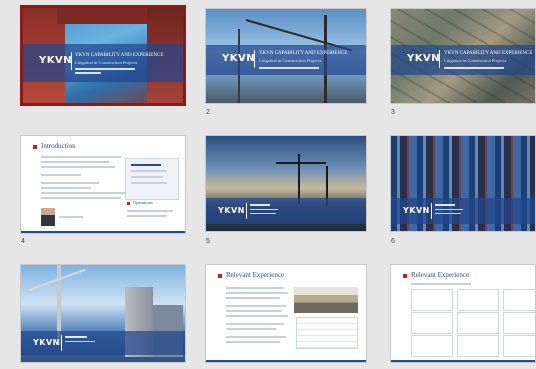 This screenshot has height=369, width=536. Describe the element at coordinates (488, 53) in the screenshot. I see `slide-3-title: YKVN CAPABILITY AND EXPERIENCE` at that location.